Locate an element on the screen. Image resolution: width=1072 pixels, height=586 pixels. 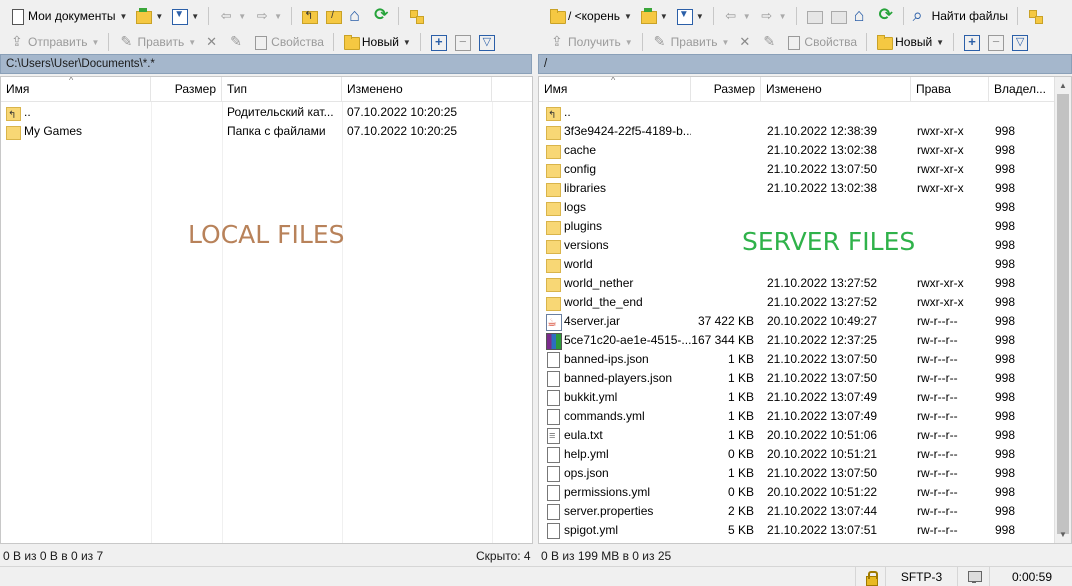
right-parent-dir-button is located at coordinates (814, 16).